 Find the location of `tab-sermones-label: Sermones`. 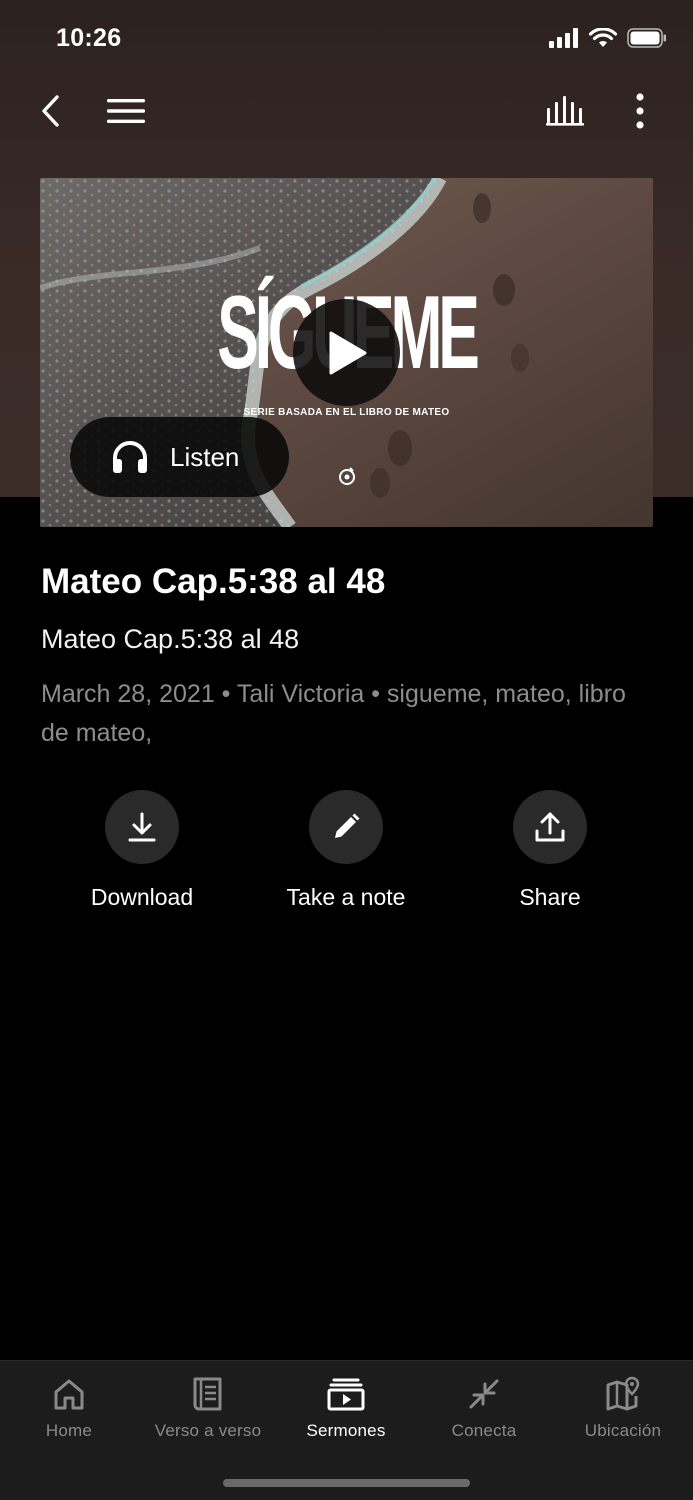

tab-sermones-label: Sermones is located at coordinates (346, 1430).